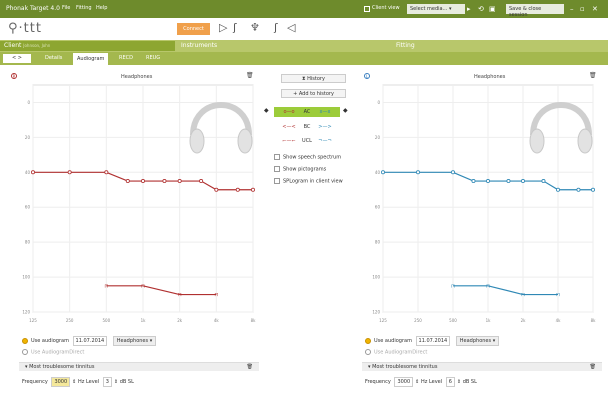 The width and height of the screenshot is (608, 394). I want to click on history-button: ⧗ History, so click(313, 78).